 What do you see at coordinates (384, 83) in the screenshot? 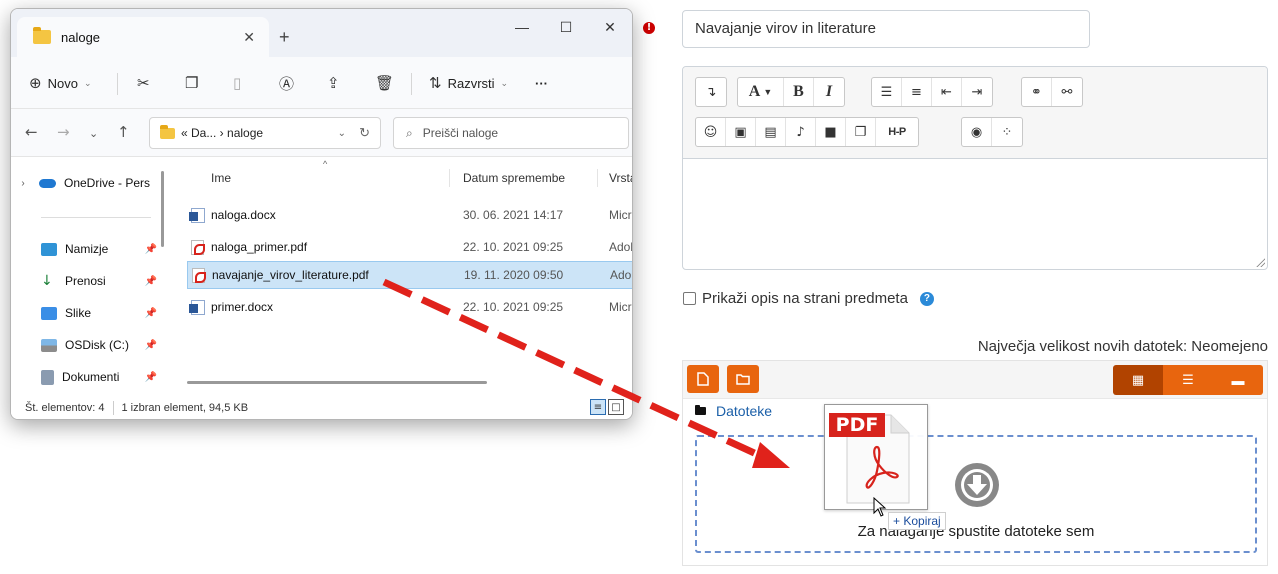
I see `delete-icon: 🗑` at bounding box center [384, 83].